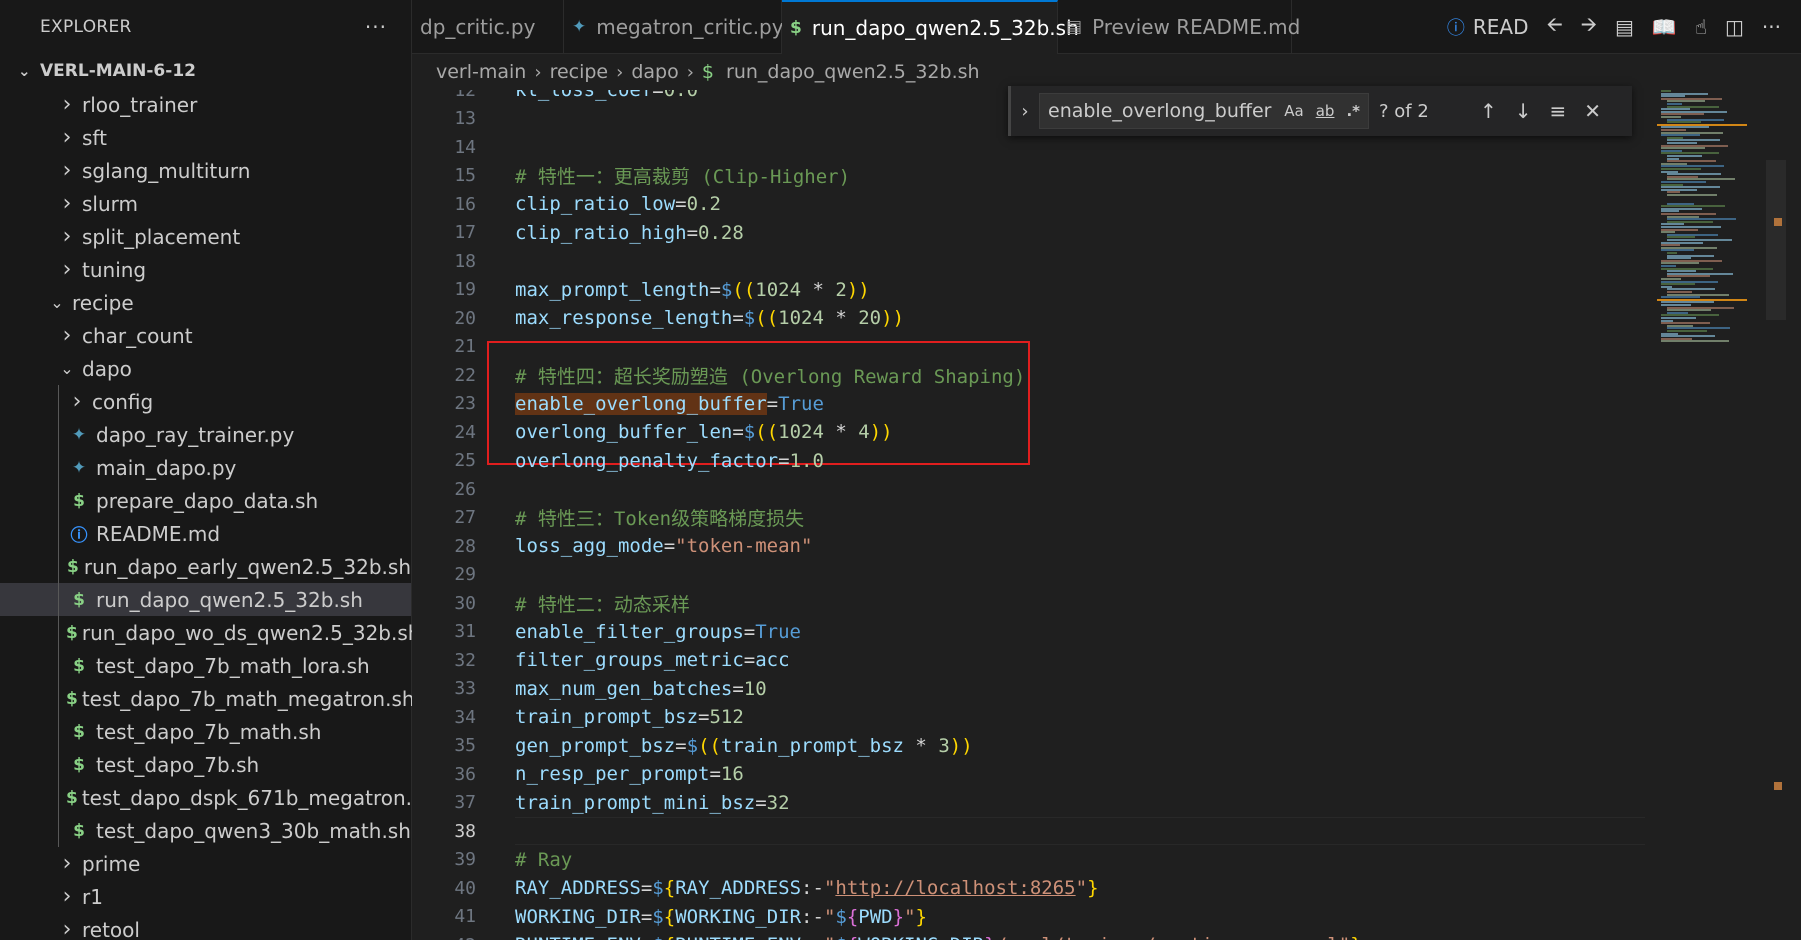 The image size is (1801, 940). What do you see at coordinates (801, 432) in the screenshot?
I see `code-token: 1024` at bounding box center [801, 432].